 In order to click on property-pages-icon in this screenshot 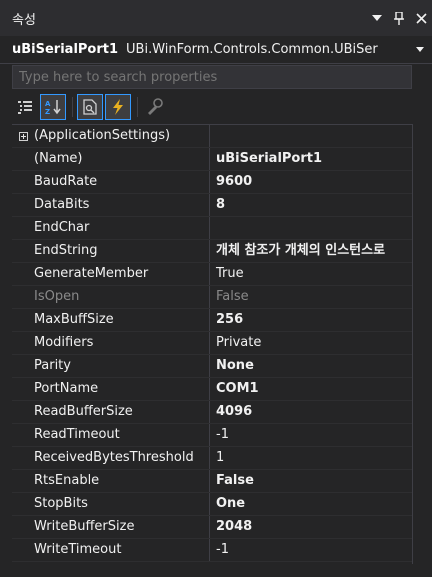, I will do `click(155, 107)`.